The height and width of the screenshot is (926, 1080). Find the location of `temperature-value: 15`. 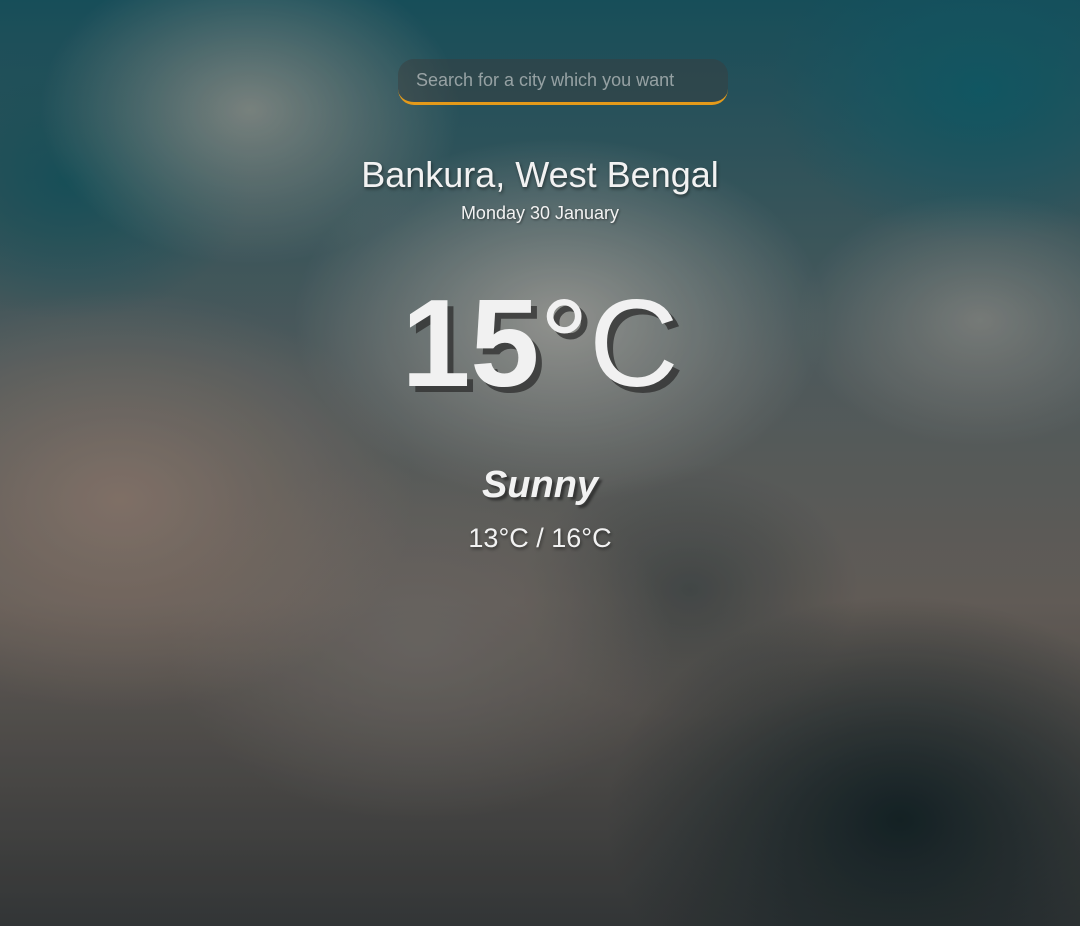

temperature-value: 15 is located at coordinates (470, 344).